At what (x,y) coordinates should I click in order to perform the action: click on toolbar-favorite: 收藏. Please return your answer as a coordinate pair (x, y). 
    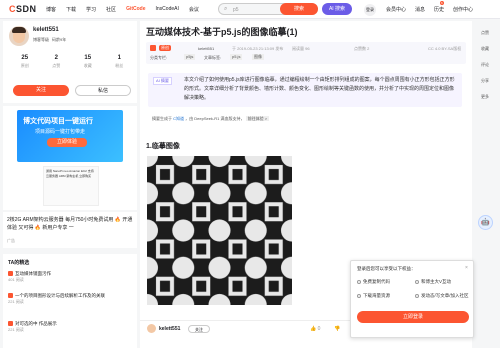
    Looking at the image, I should click on (485, 49).